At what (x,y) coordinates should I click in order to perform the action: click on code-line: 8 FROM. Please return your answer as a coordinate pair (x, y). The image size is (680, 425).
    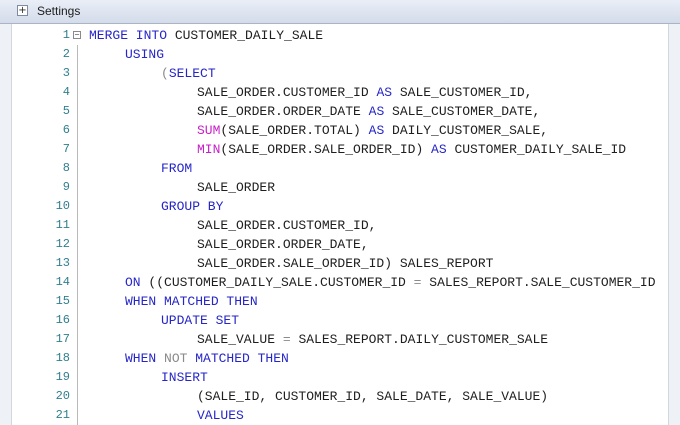
    Looking at the image, I should click on (340, 168).